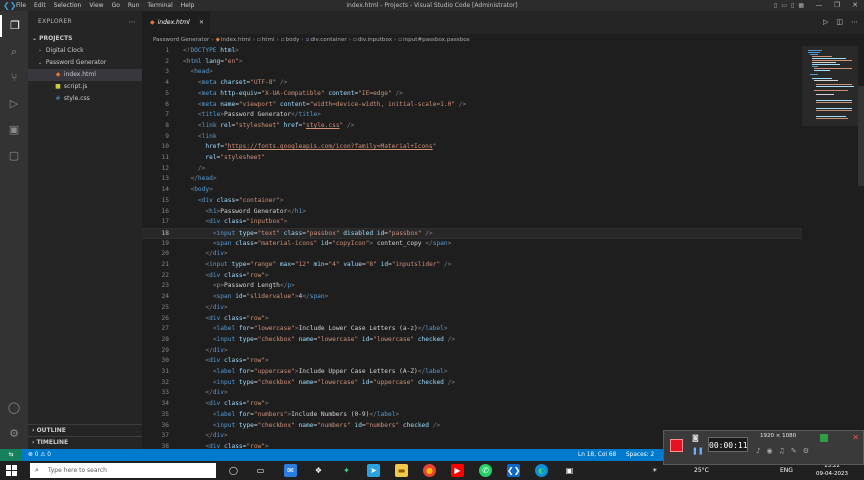 This screenshot has width=864, height=480. What do you see at coordinates (188, 5) in the screenshot?
I see `menu-help: Help` at bounding box center [188, 5].